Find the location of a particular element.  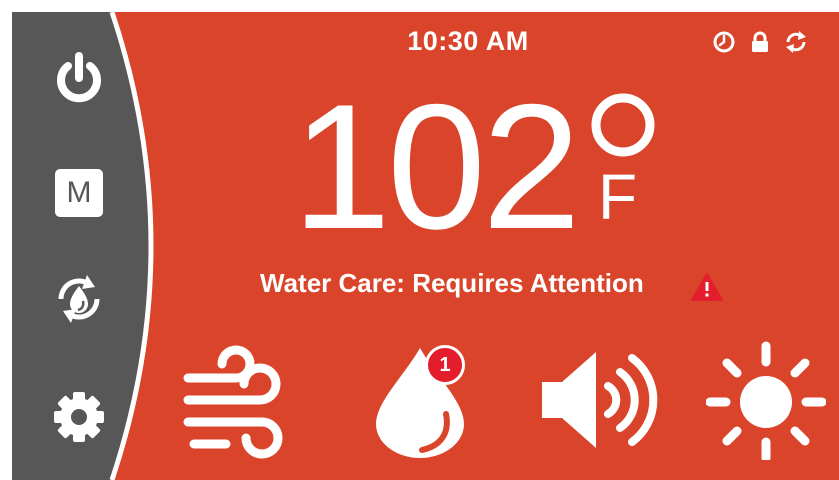

jets-button is located at coordinates (238, 400).